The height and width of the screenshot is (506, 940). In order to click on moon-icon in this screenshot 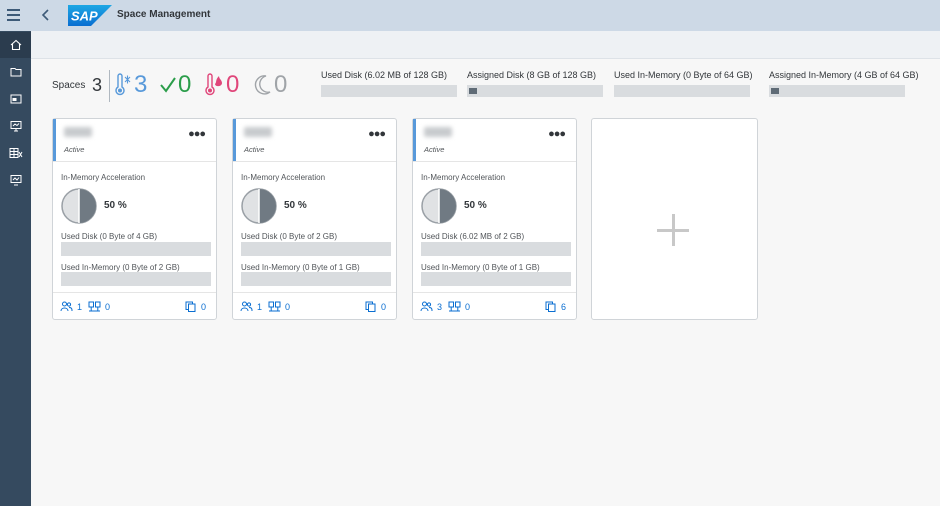, I will do `click(262, 85)`.